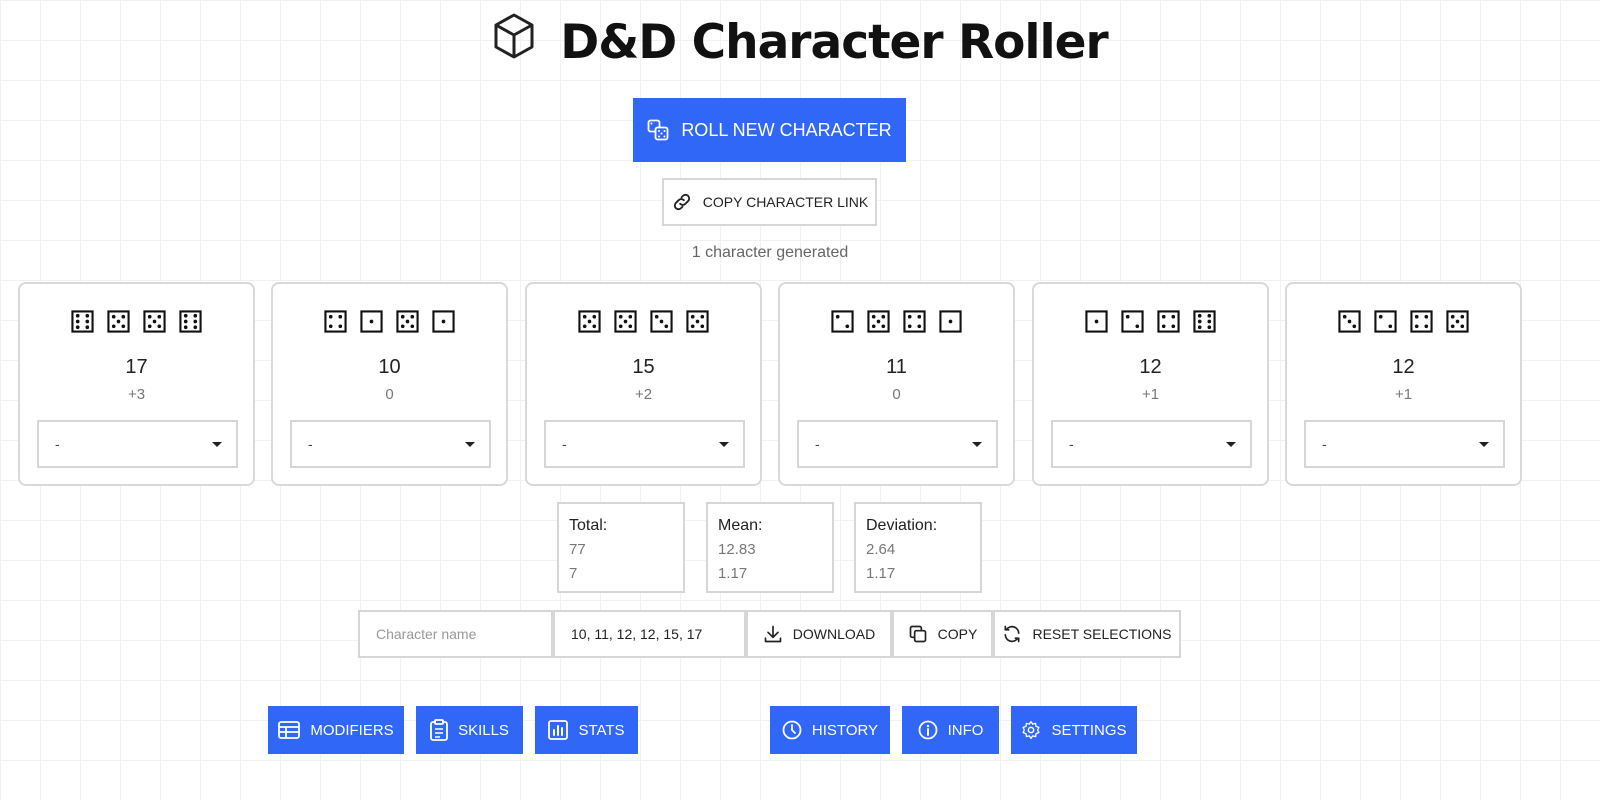  Describe the element at coordinates (389, 367) in the screenshot. I see `ability-score: 10` at that location.